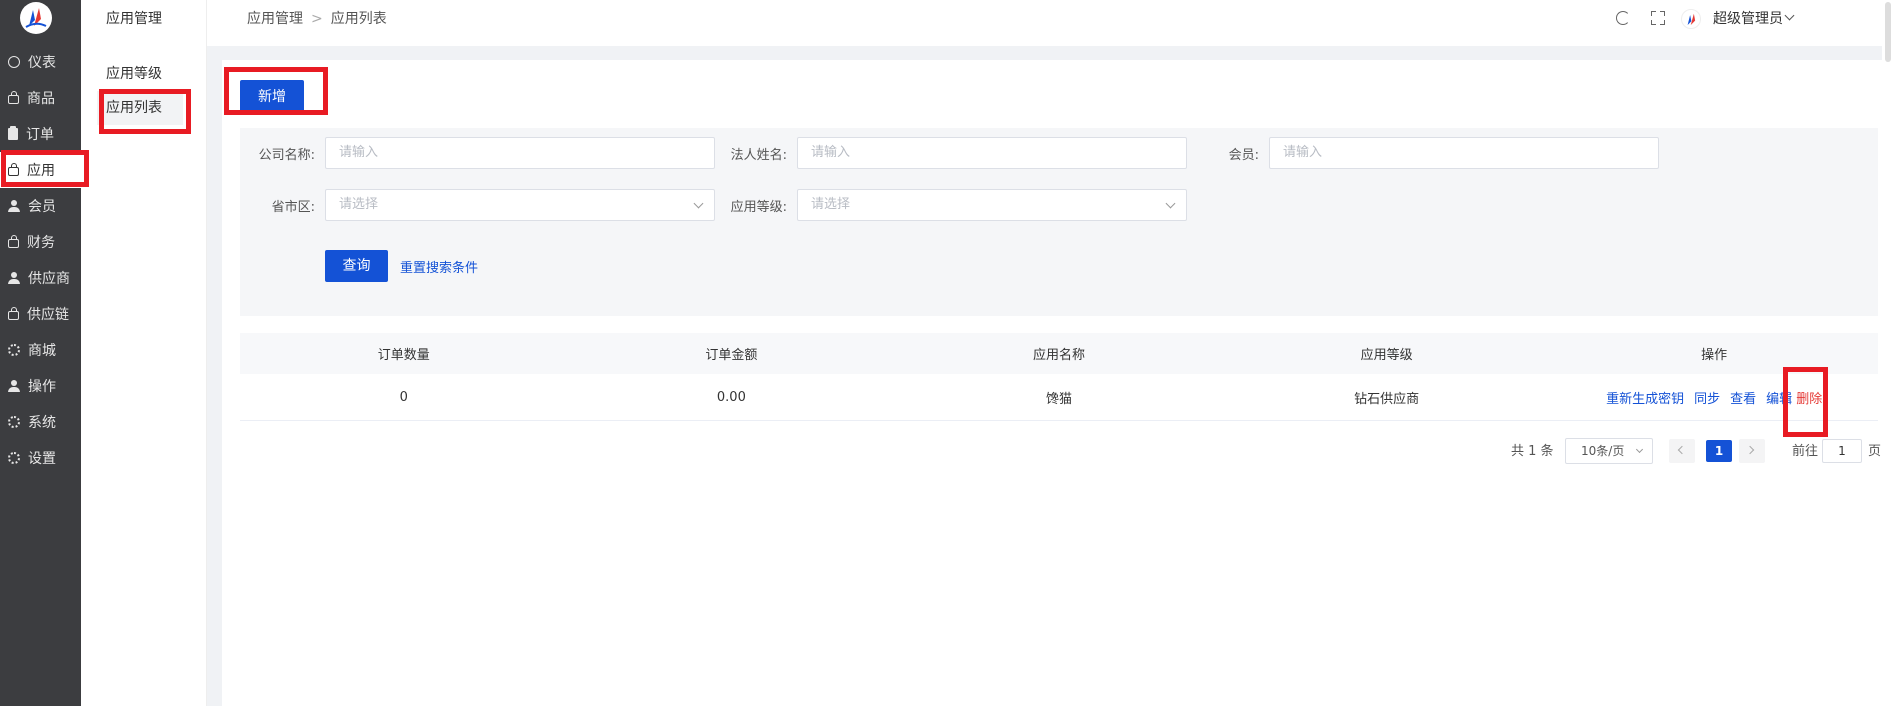 The image size is (1894, 706). What do you see at coordinates (831, 204) in the screenshot?
I see `app-level-placeholder: 请选择` at bounding box center [831, 204].